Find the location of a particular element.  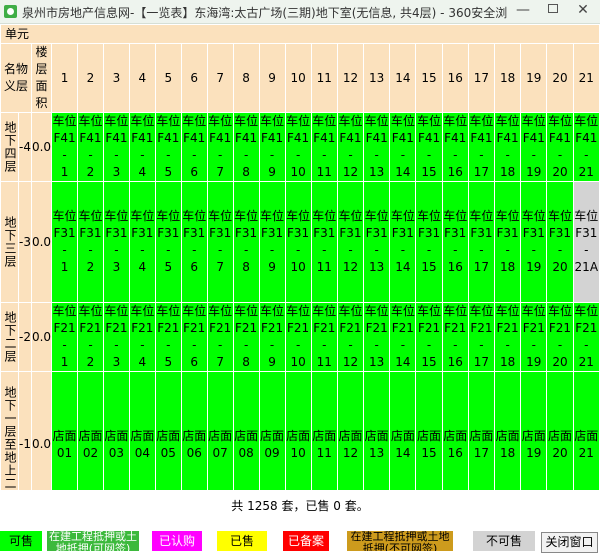

unit-cell: 店面 13 is located at coordinates (377, 431).